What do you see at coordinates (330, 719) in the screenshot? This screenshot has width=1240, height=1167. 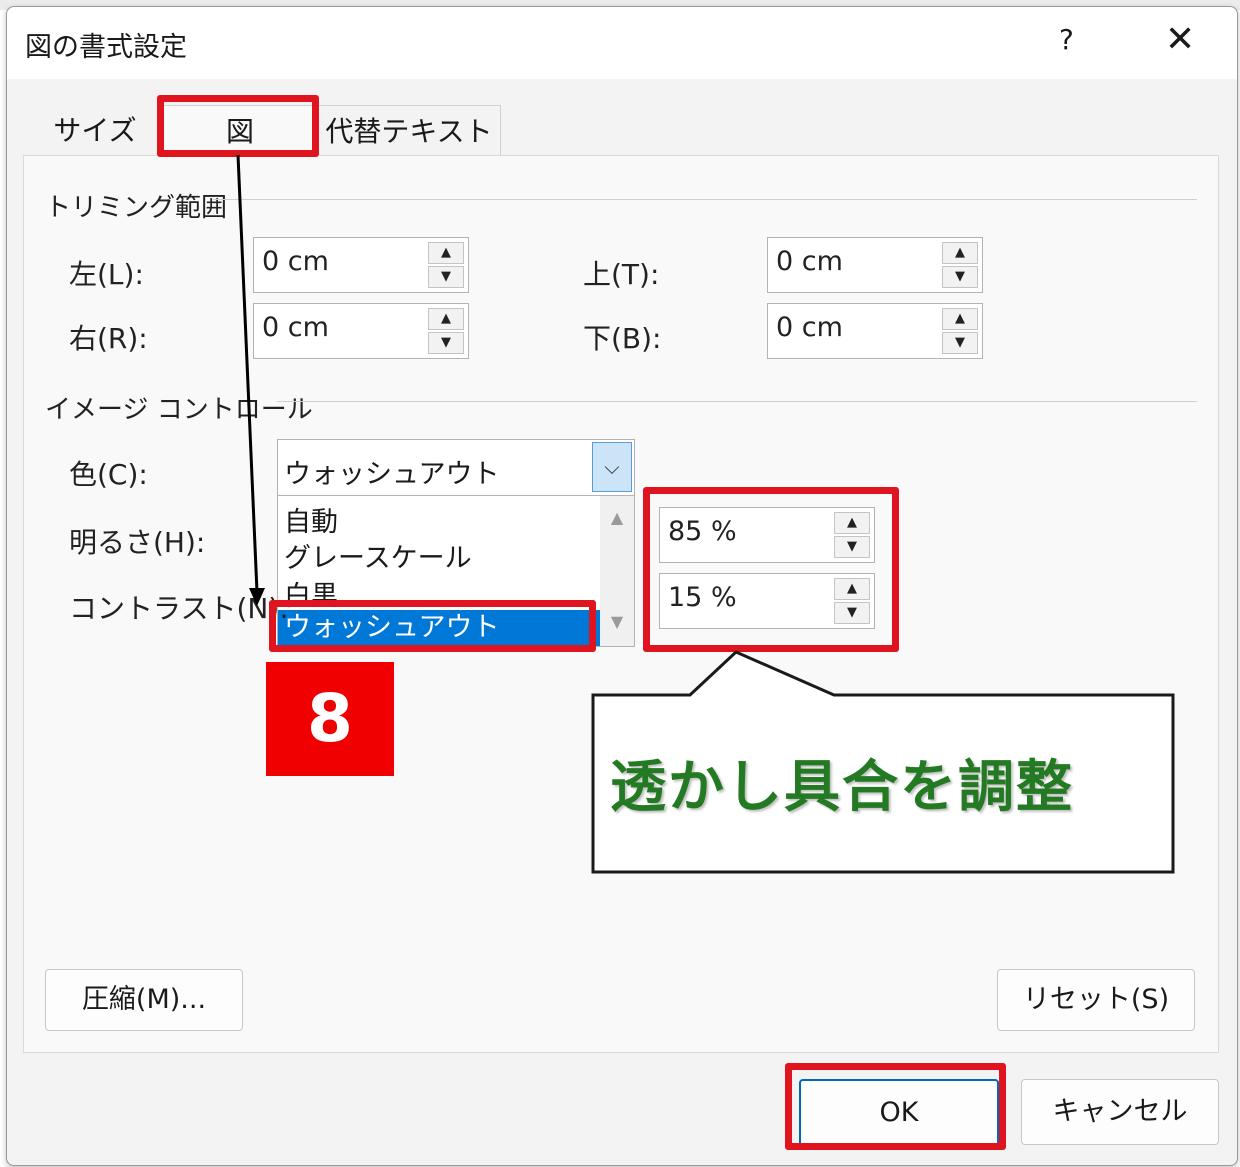 I see `step-number-badge: 8` at bounding box center [330, 719].